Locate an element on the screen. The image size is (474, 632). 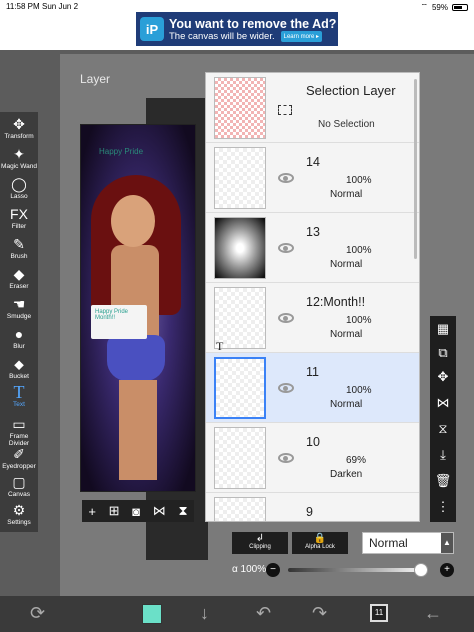
trash-icon: 🗑 is located at coordinates (443, 481).